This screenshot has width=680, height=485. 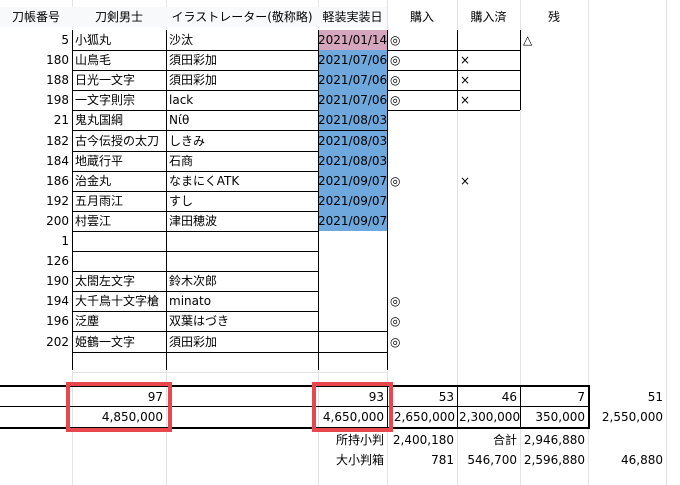 What do you see at coordinates (36, 362) in the screenshot?
I see `cell-num` at bounding box center [36, 362].